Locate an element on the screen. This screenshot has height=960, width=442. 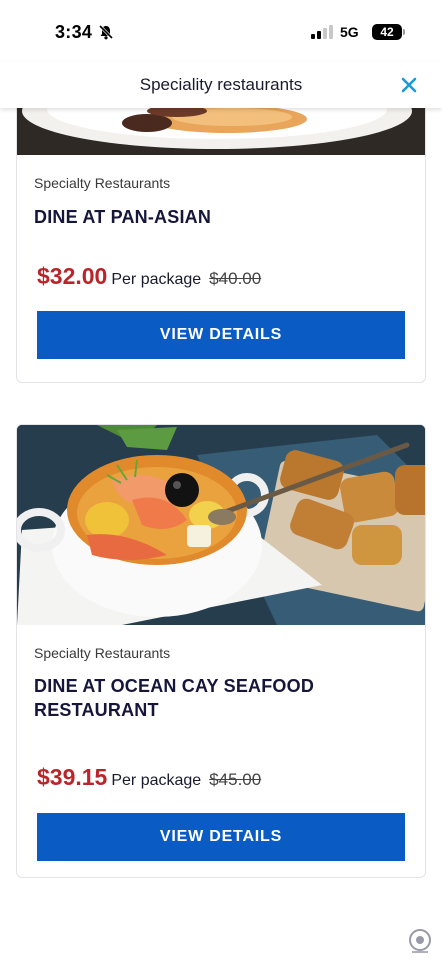
pan-asian-dish-image is located at coordinates (221, 131).